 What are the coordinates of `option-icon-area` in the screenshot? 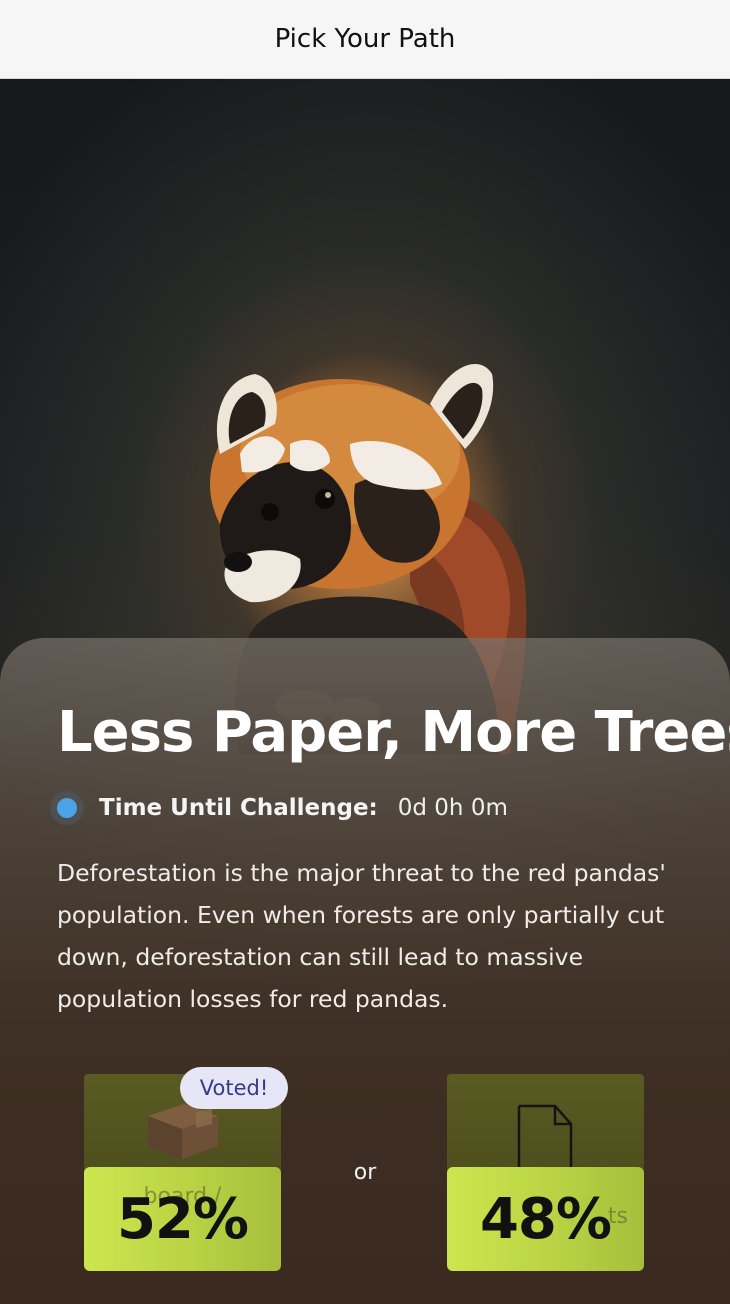 It's located at (545, 1126).